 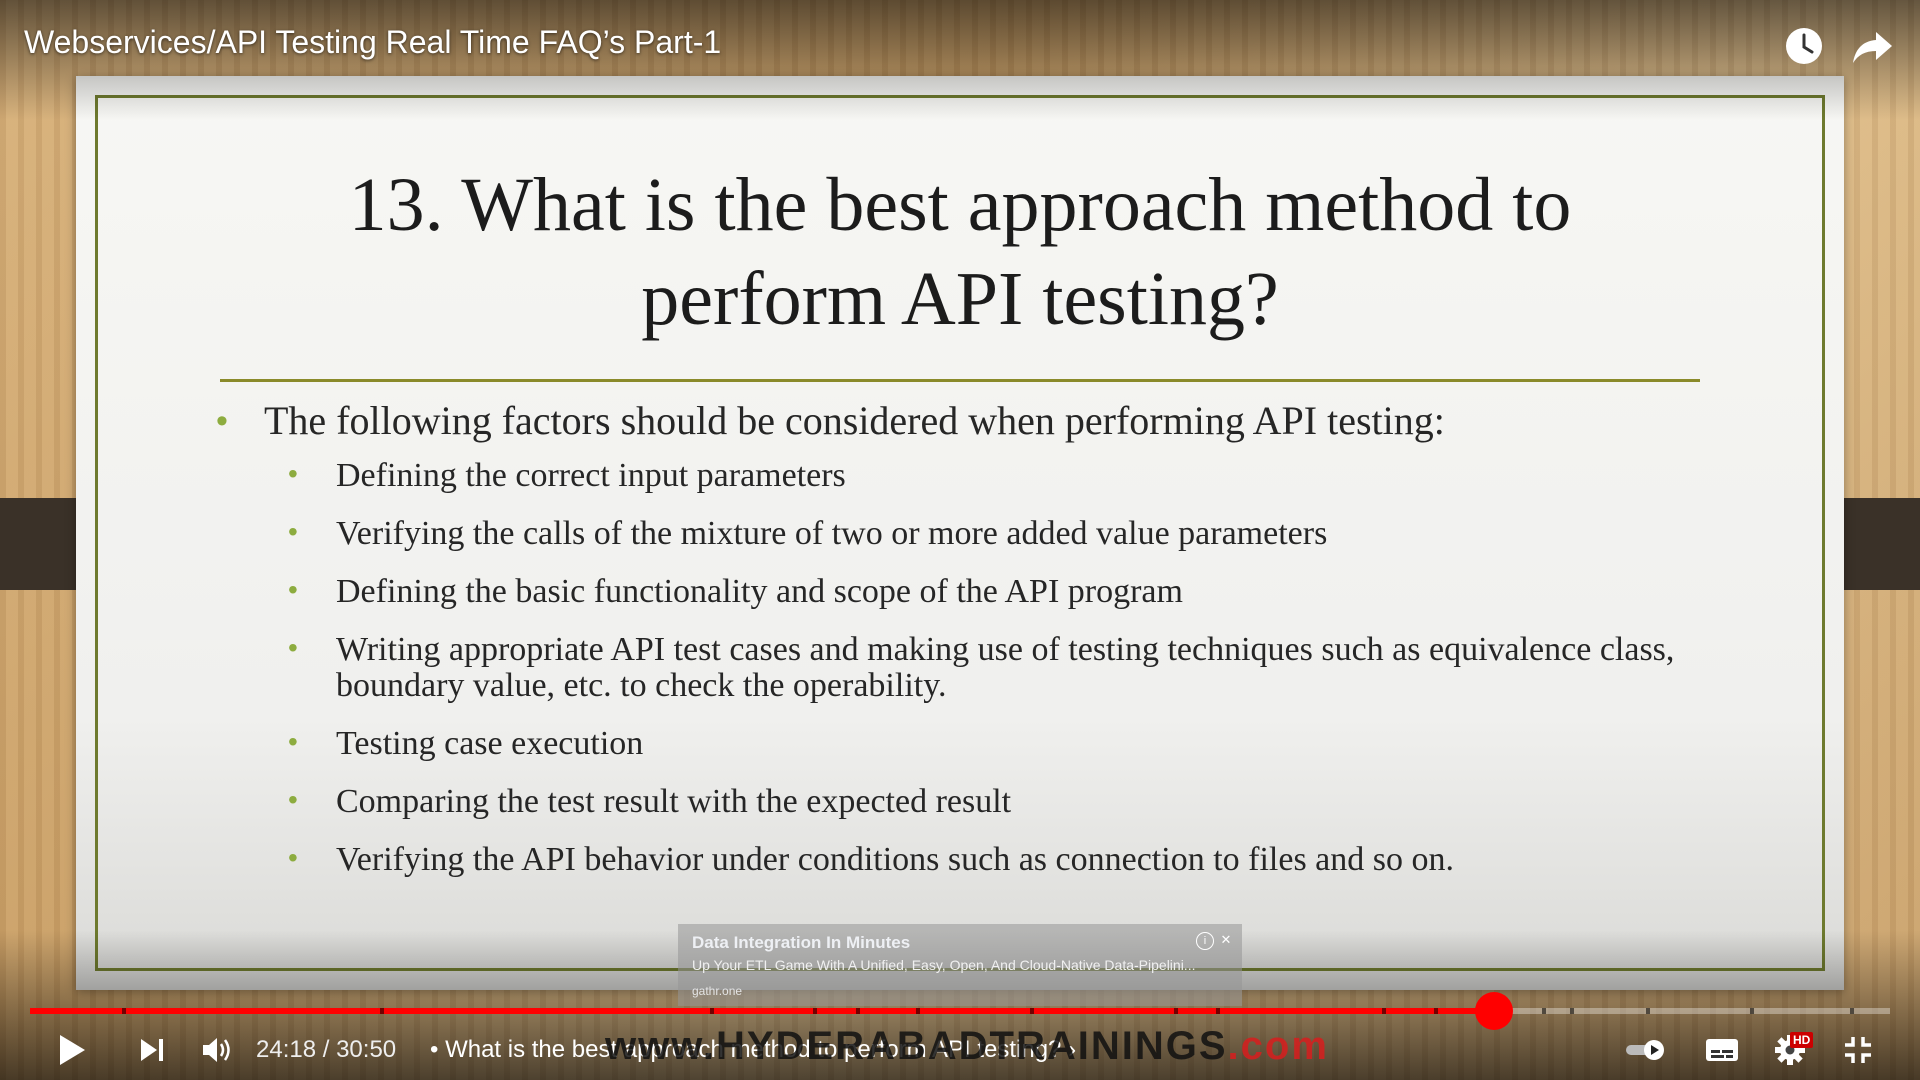 What do you see at coordinates (1226, 940) in the screenshot?
I see `ad-close-icon: ✕` at bounding box center [1226, 940].